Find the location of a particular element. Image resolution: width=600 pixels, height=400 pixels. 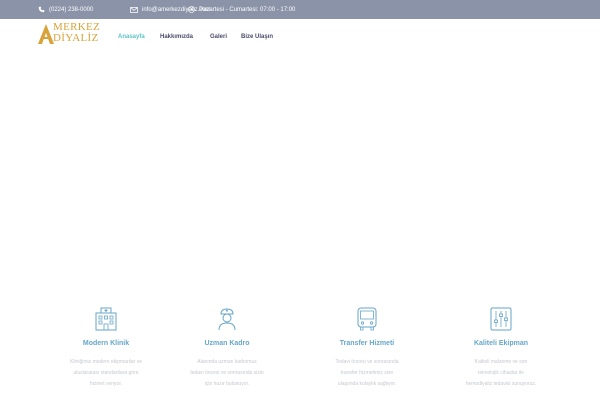

feature-desc-line: hizmet veriyor. is located at coordinates (106, 384).